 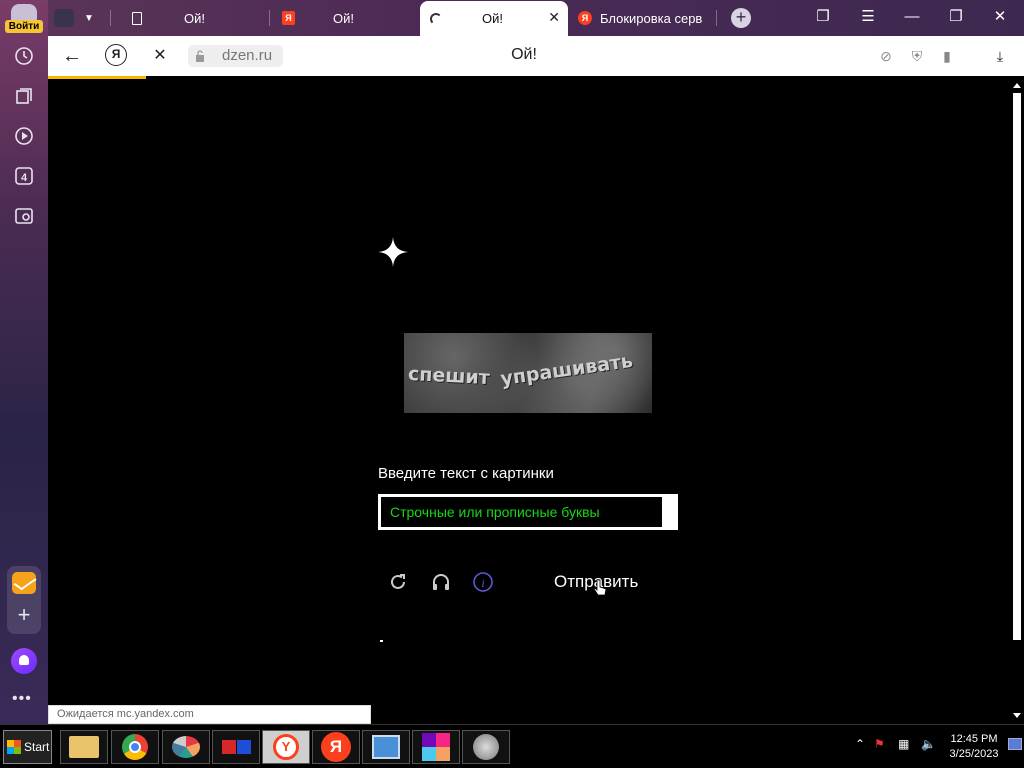 I want to click on status-bar: Ожидается mc.yandex.com, so click(x=209, y=714).